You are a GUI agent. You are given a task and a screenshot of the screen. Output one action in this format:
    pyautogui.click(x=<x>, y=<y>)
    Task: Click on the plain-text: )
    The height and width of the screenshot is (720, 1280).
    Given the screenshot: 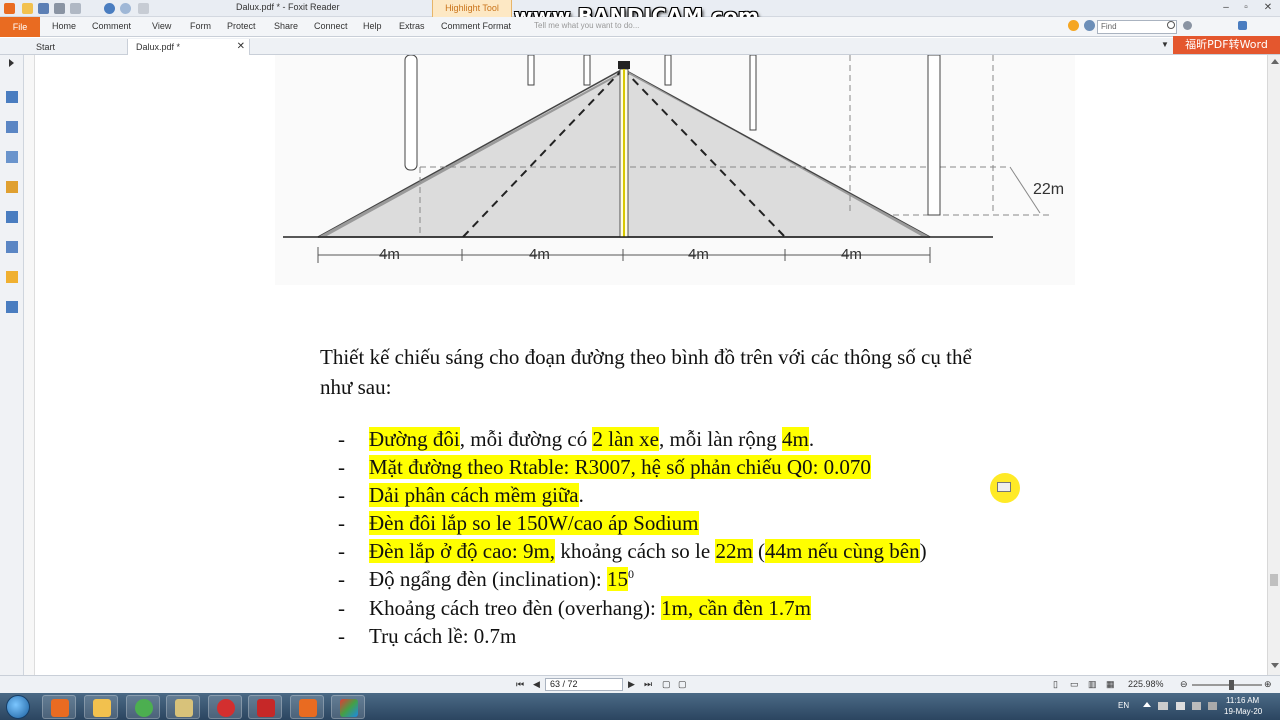 What is the action you would take?
    pyautogui.click(x=923, y=551)
    